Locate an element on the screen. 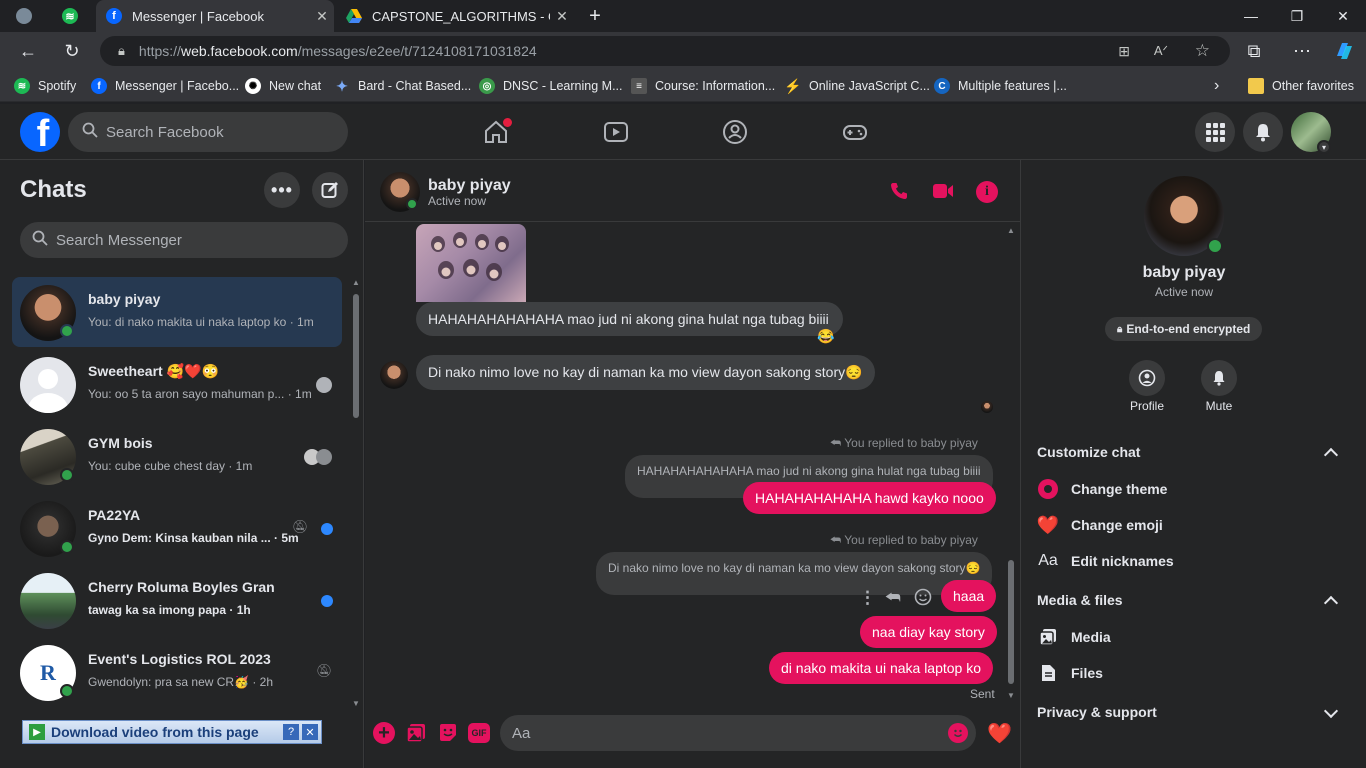  groups-icon is located at coordinates (735, 134).